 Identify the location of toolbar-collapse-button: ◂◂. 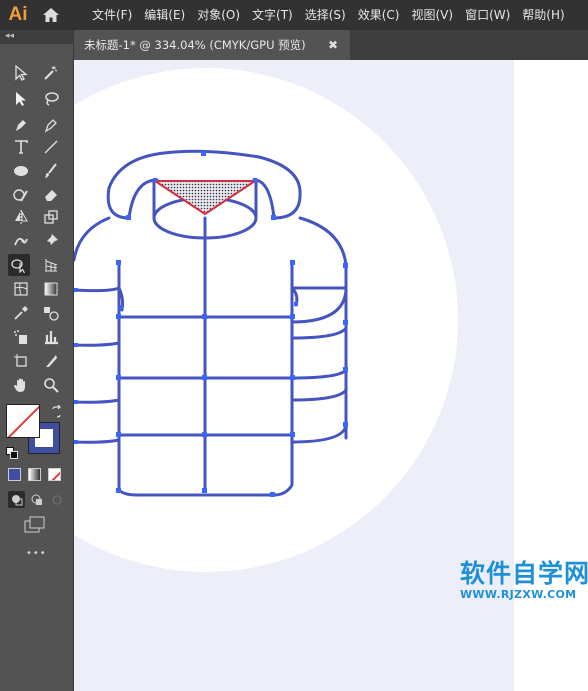
(36, 37).